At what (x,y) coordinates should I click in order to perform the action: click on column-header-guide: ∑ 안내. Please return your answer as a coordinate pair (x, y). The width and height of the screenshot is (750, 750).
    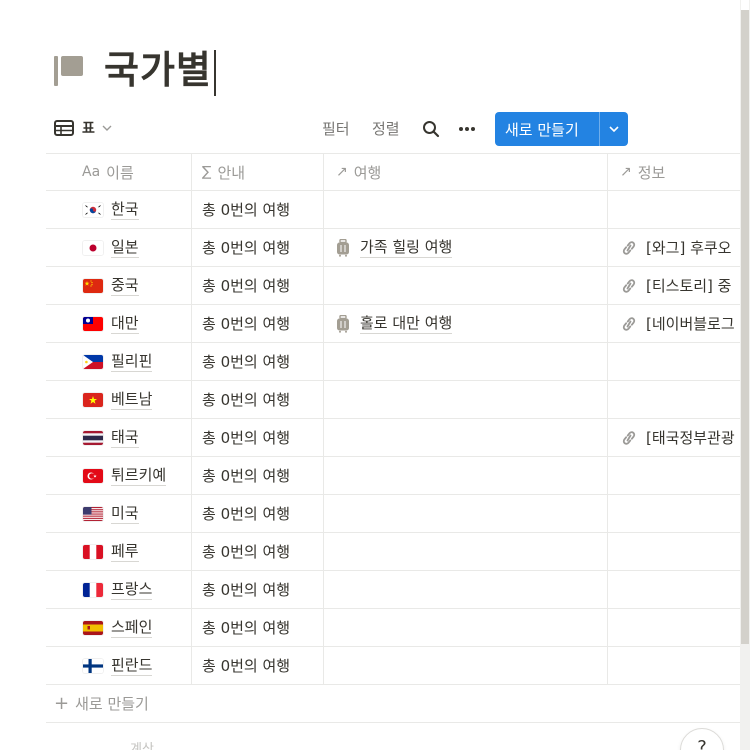
    Looking at the image, I should click on (258, 172).